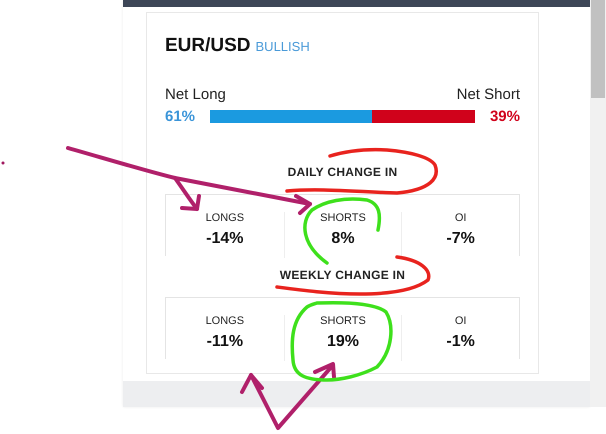 The width and height of the screenshot is (606, 434). I want to click on stat-value: -11%, so click(225, 342).